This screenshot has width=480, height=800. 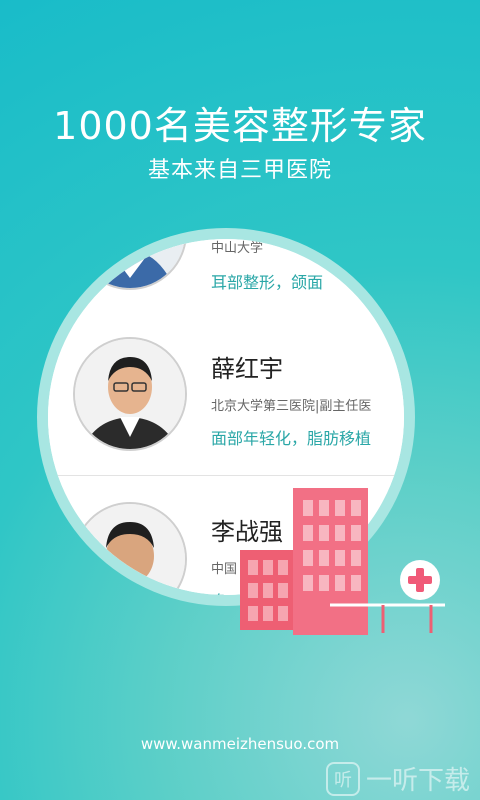 What do you see at coordinates (247, 369) in the screenshot?
I see `doctor-name: 薛红宇` at bounding box center [247, 369].